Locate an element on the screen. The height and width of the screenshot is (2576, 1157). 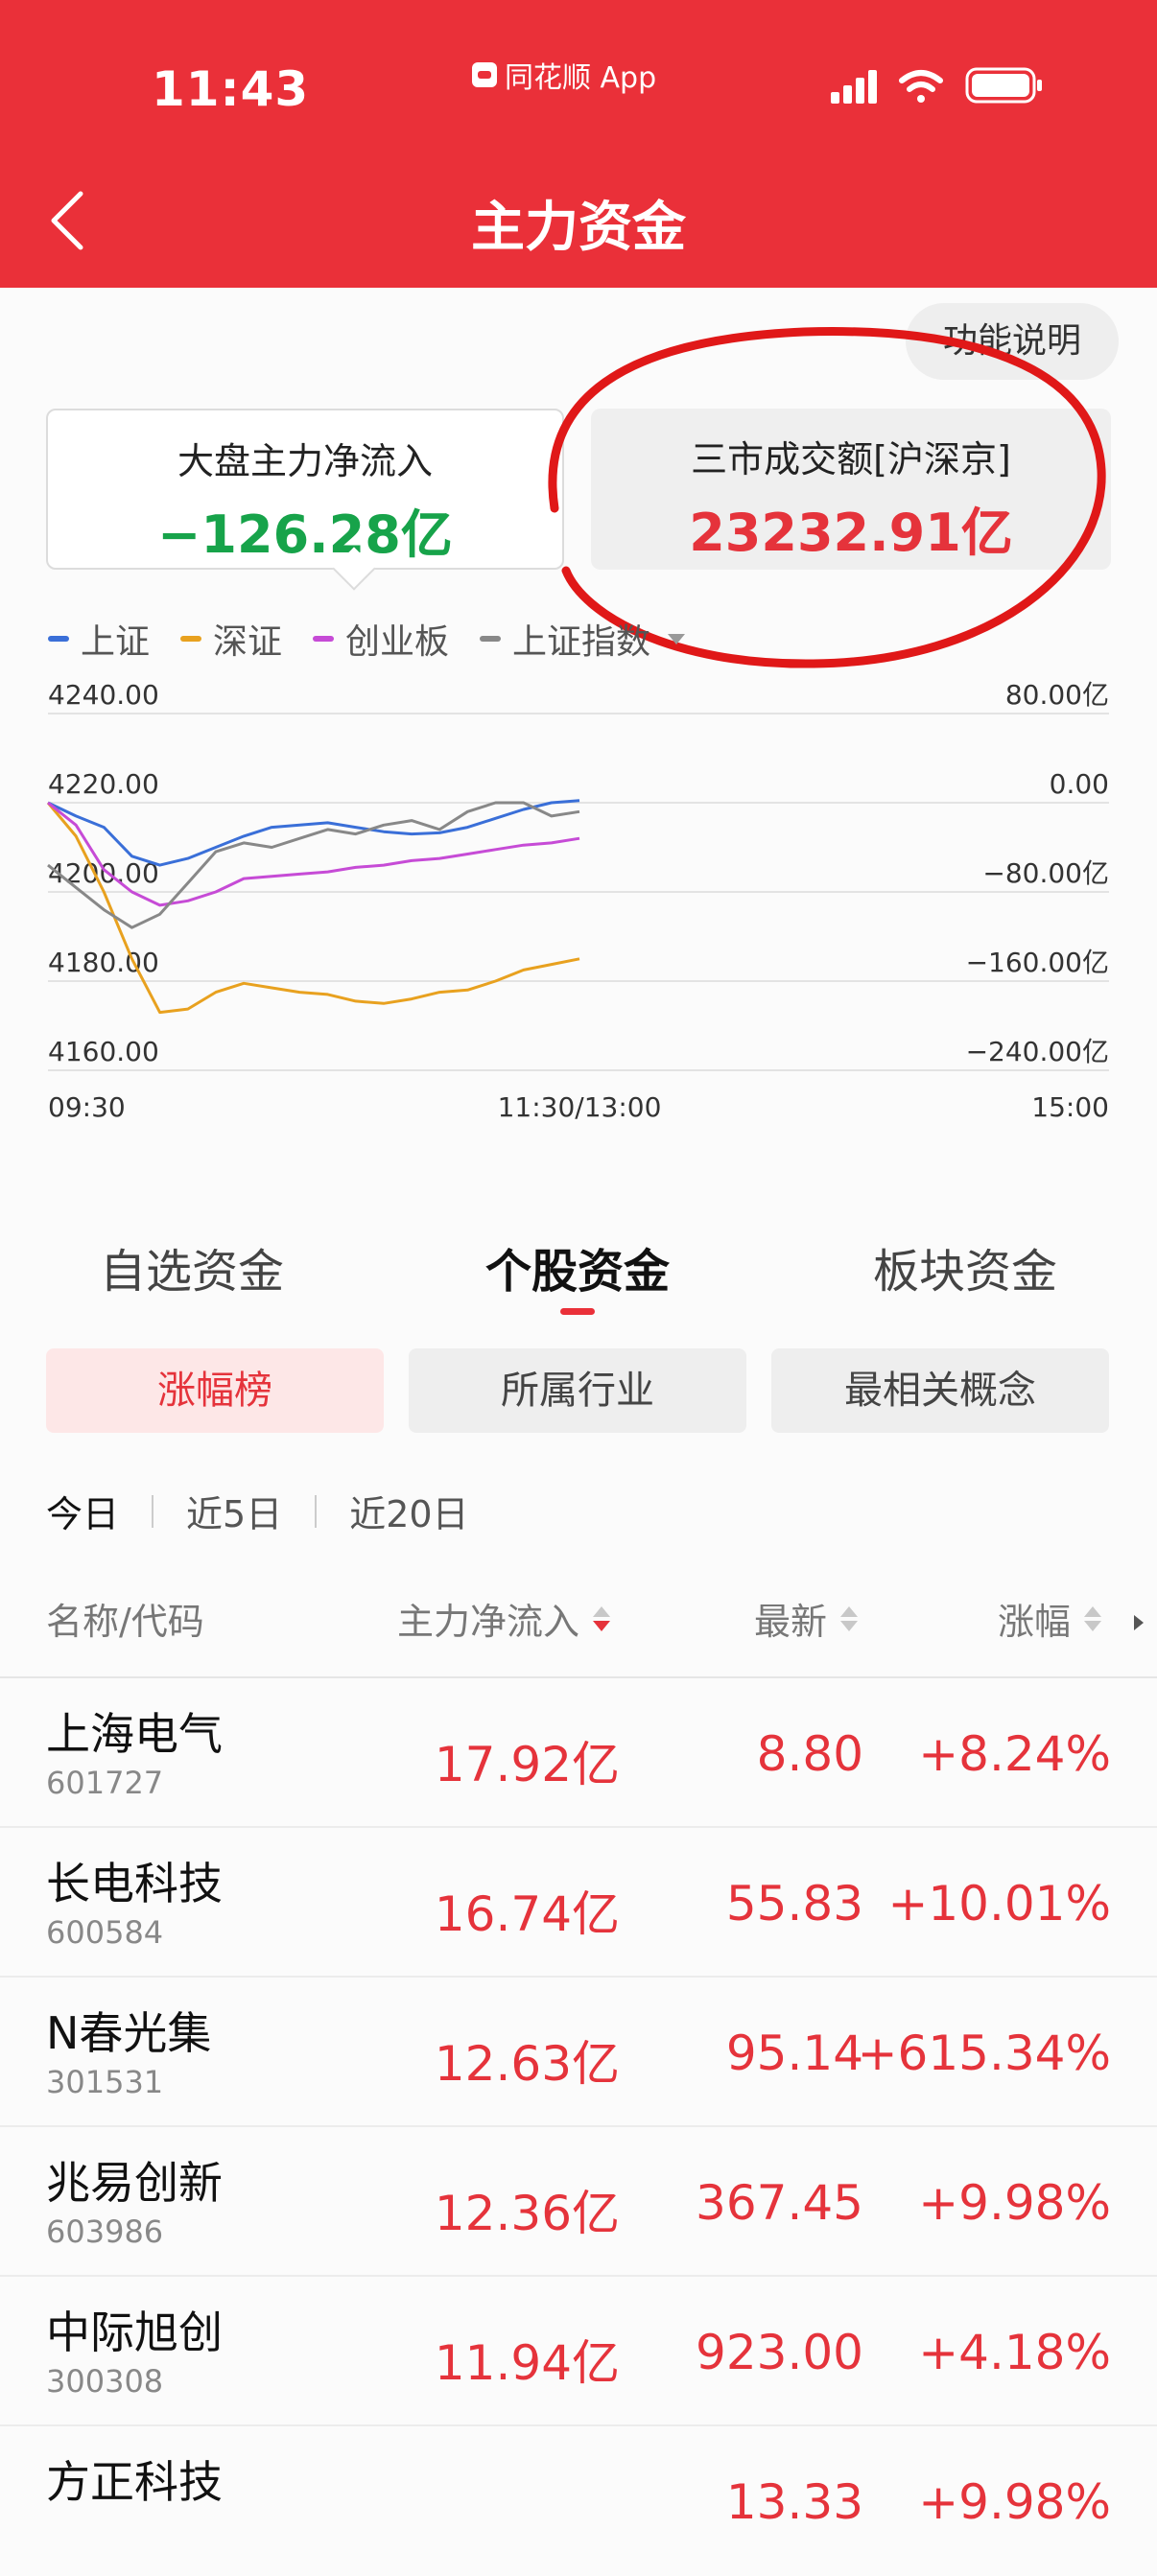
x-tick: 09:30 is located at coordinates (87, 1107).